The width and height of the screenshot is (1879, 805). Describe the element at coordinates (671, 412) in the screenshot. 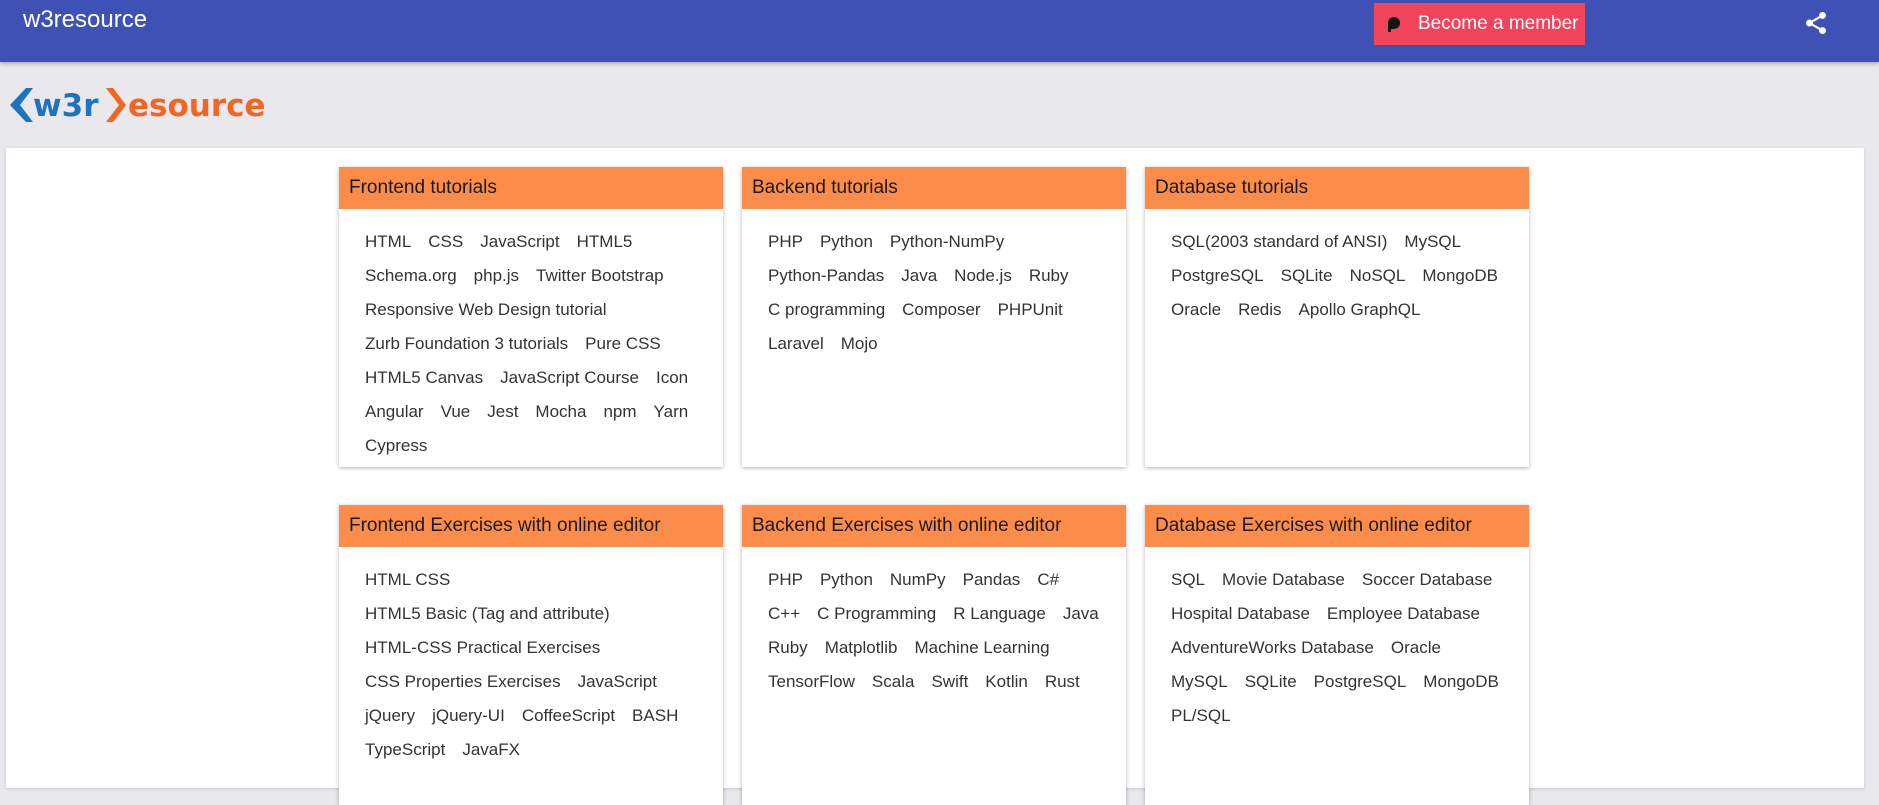

I see `tutorial-link: Yarn` at that location.